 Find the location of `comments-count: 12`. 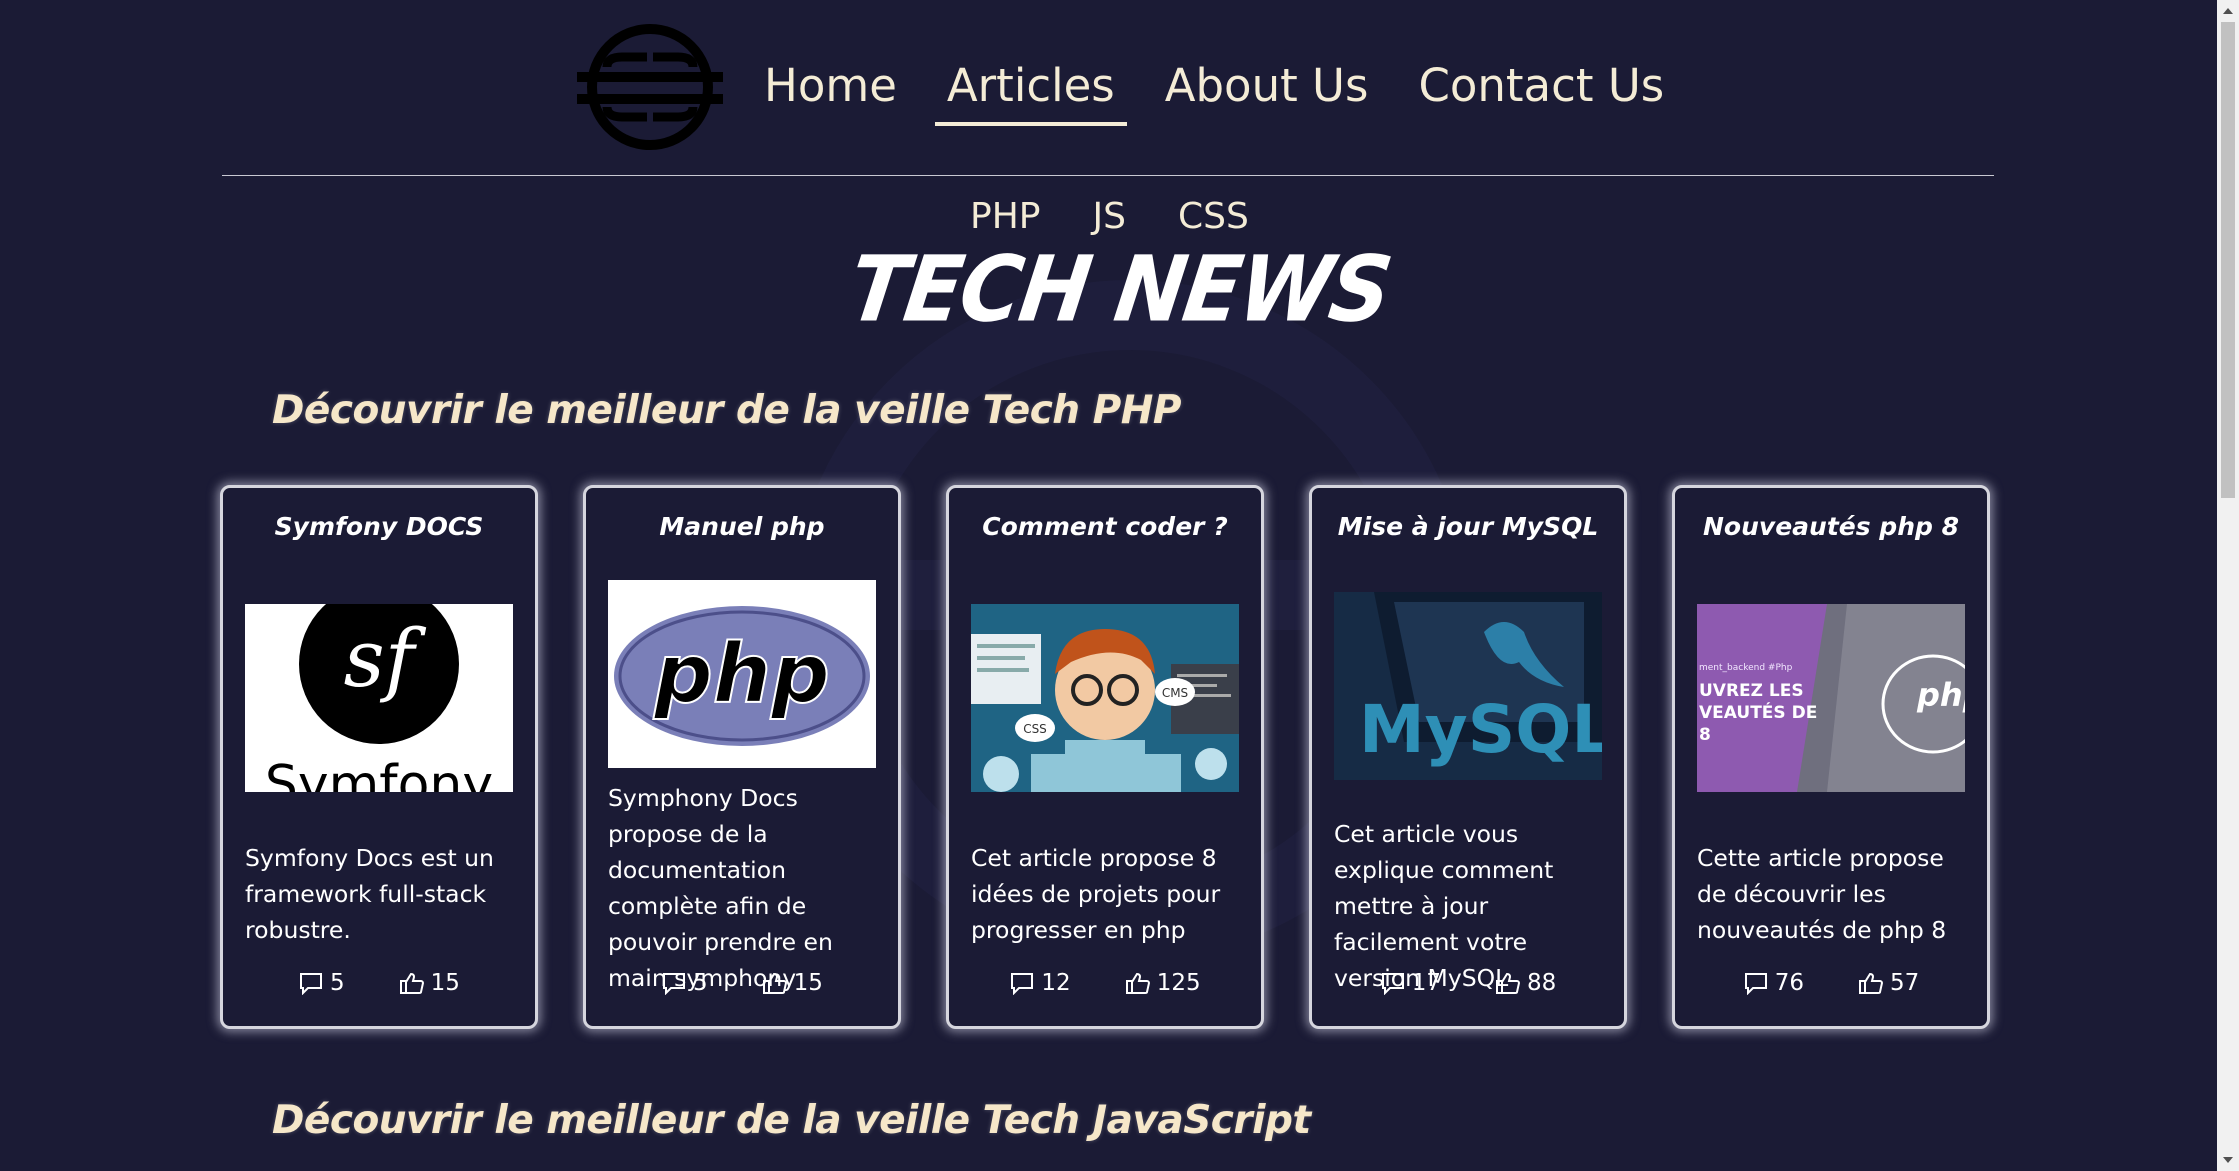

comments-count: 12 is located at coordinates (1040, 983).